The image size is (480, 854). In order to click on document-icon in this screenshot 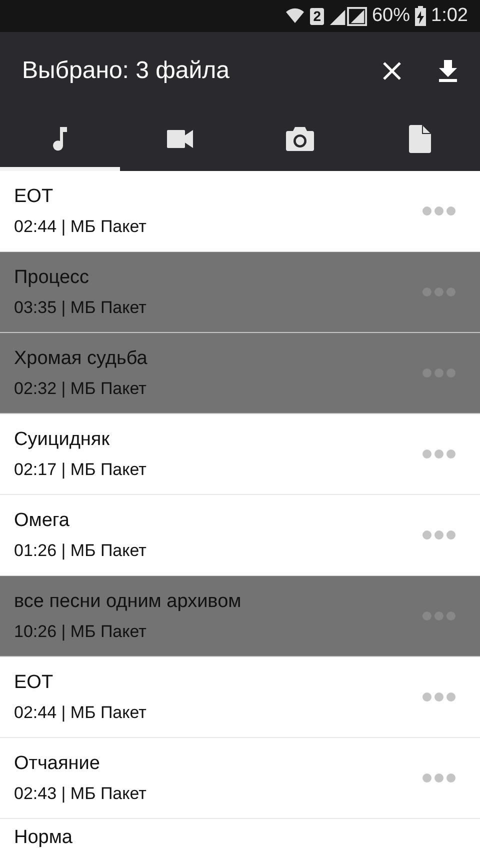, I will do `click(420, 138)`.